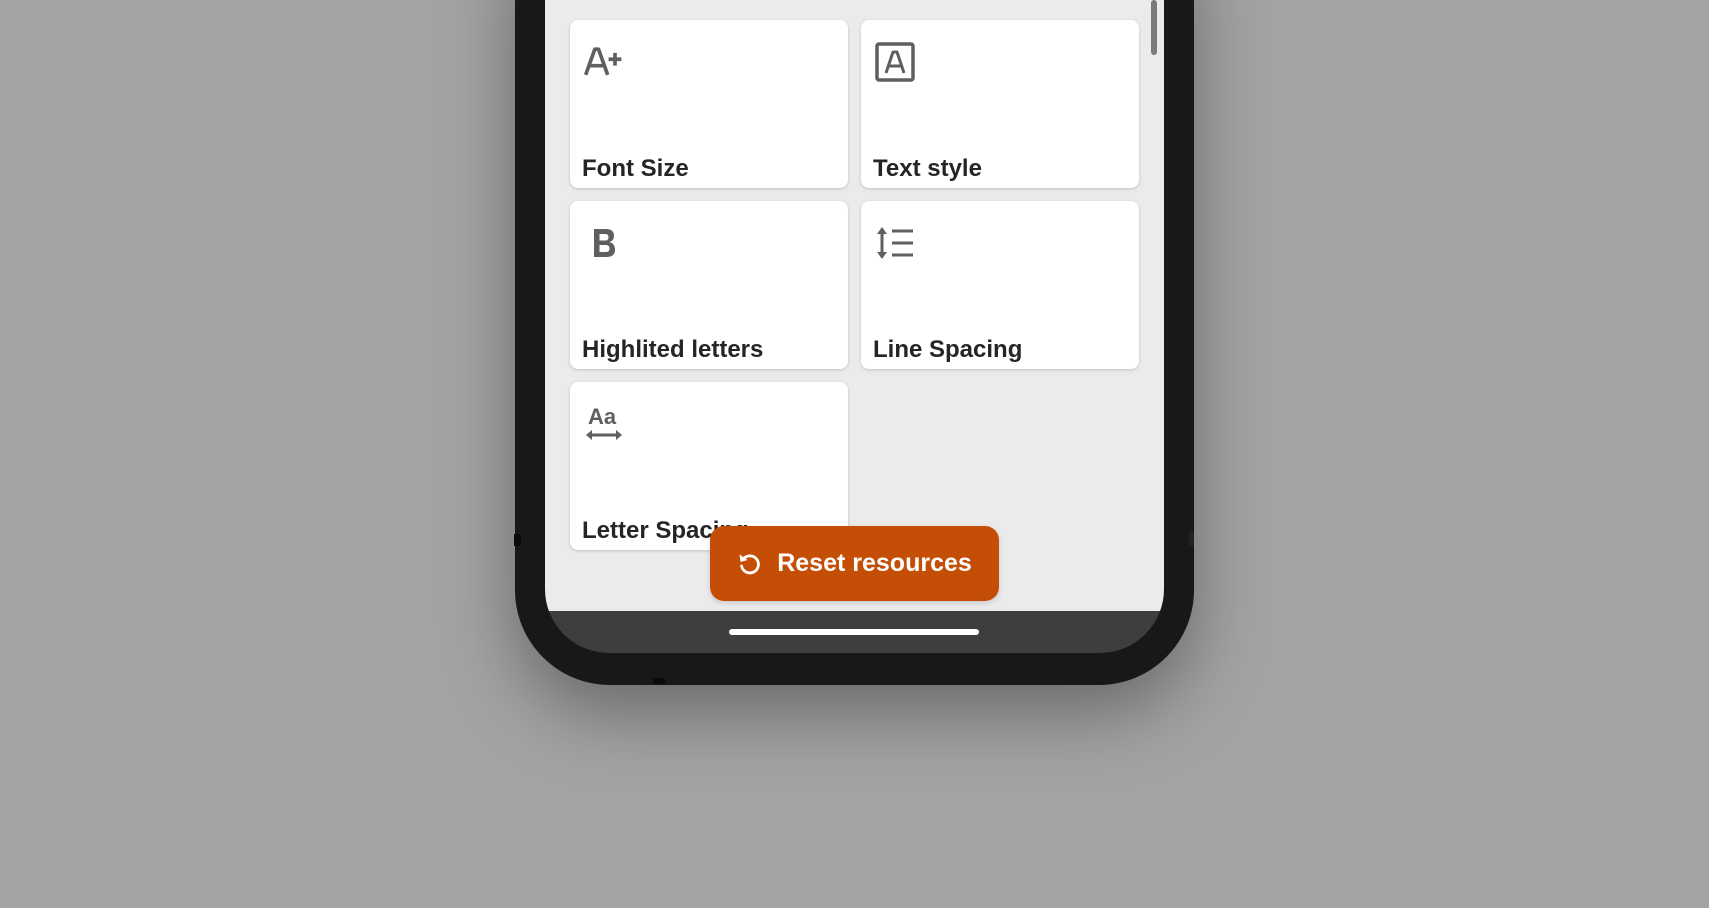 This screenshot has height=908, width=1709. Describe the element at coordinates (709, 104) in the screenshot. I see `font-size-card: Font Size` at that location.